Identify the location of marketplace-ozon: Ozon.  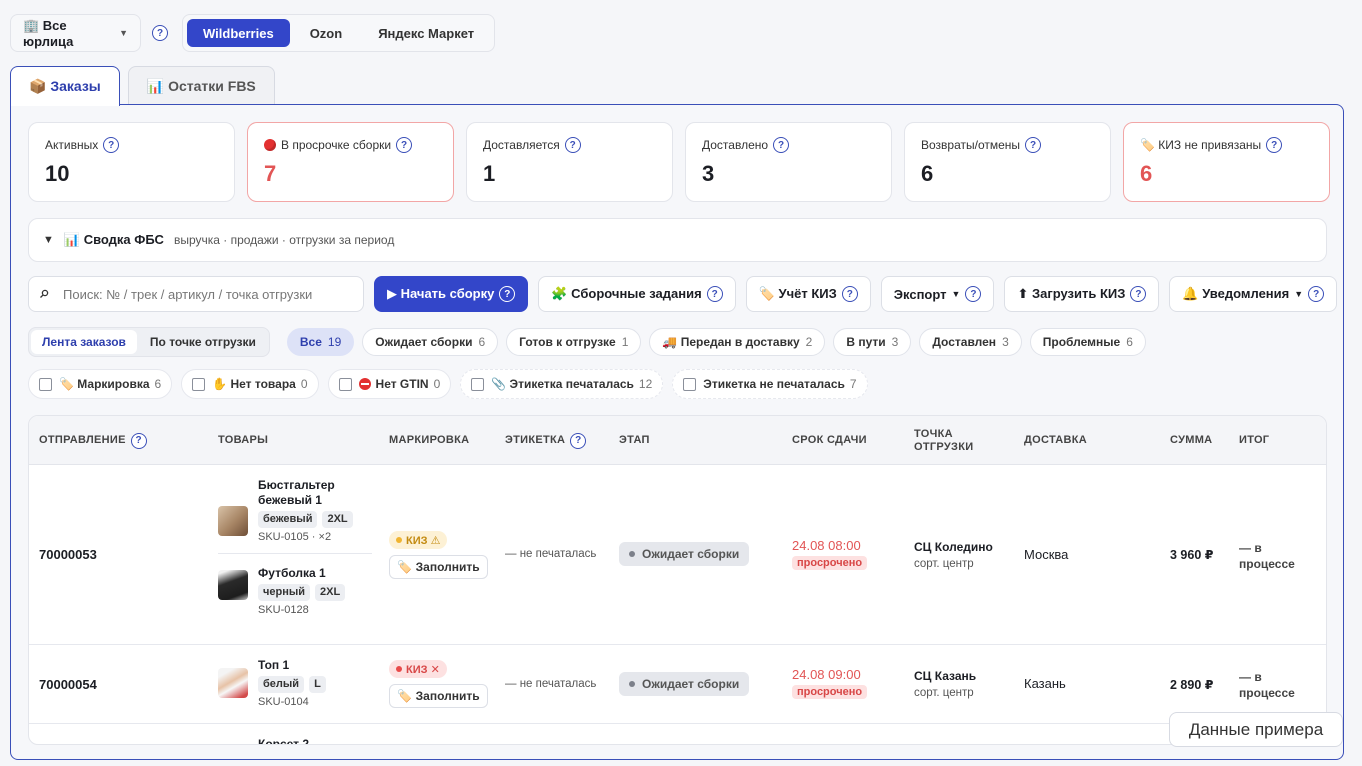
(326, 33).